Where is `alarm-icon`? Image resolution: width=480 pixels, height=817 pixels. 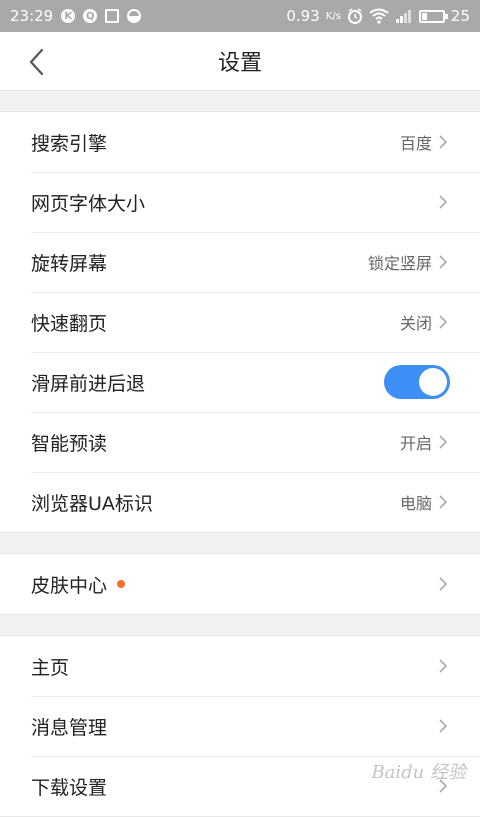
alarm-icon is located at coordinates (354, 16).